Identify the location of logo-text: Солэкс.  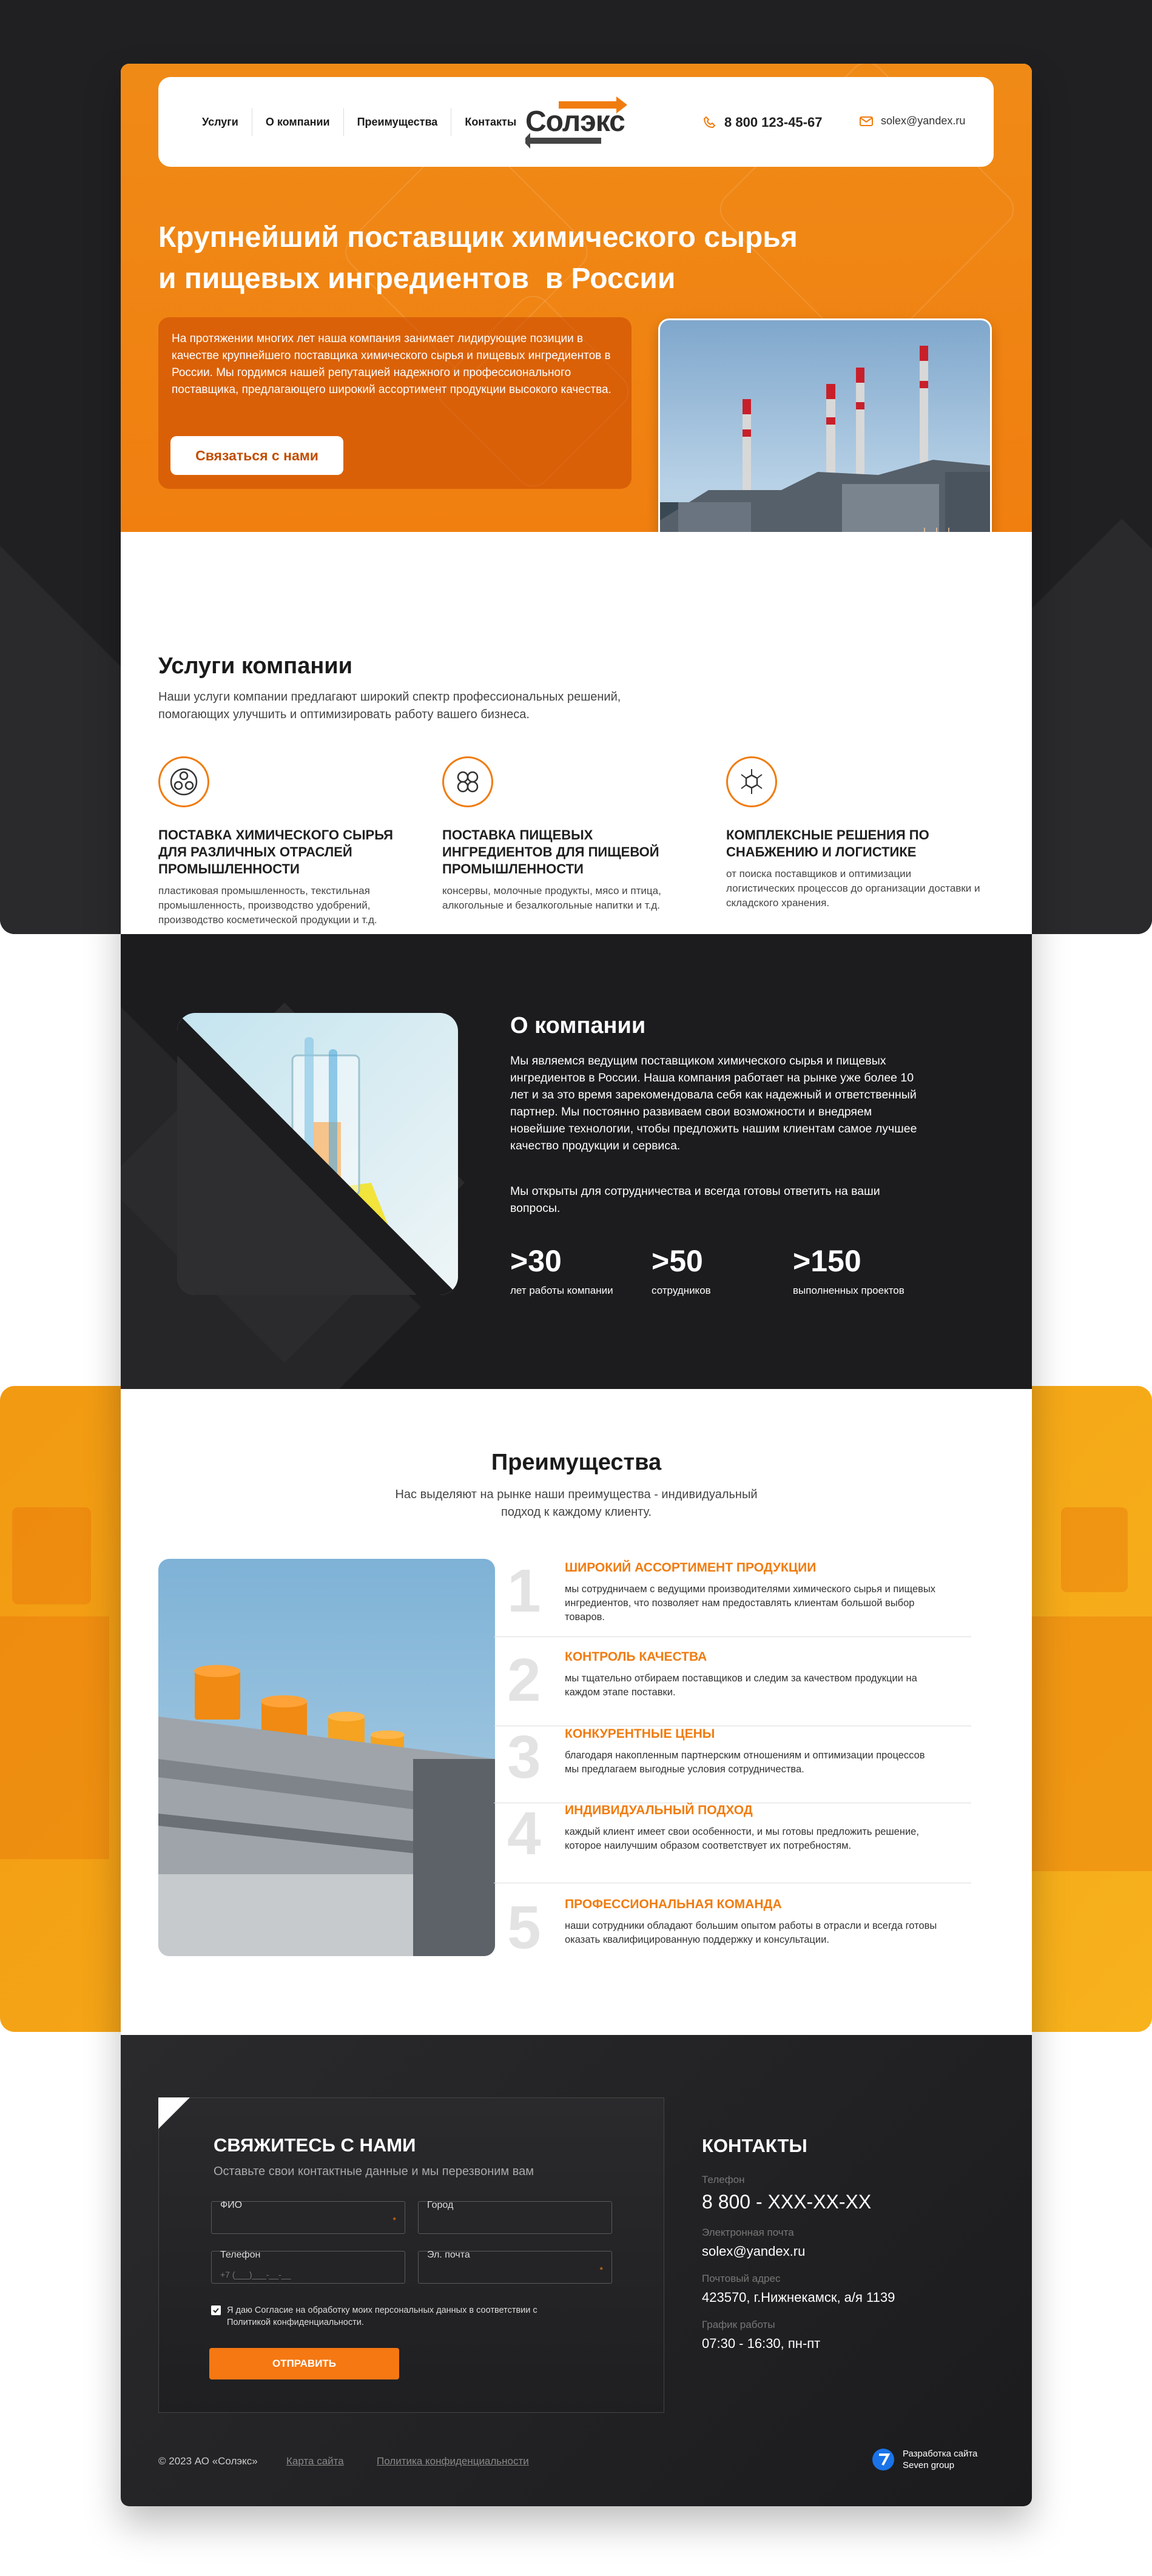
(575, 122).